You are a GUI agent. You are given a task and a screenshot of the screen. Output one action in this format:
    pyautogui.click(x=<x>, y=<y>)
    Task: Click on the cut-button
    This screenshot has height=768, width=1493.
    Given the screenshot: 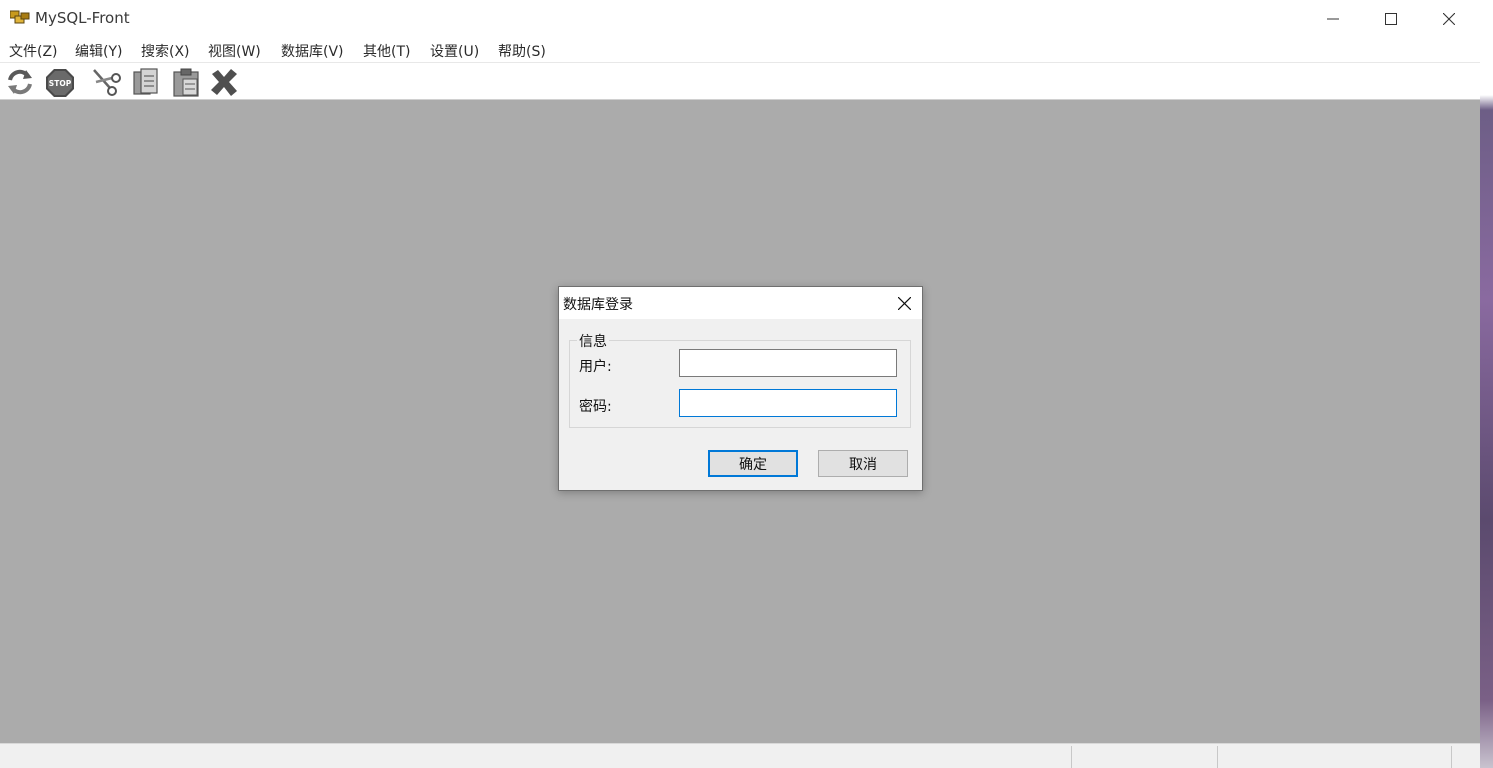 What is the action you would take?
    pyautogui.click(x=106, y=82)
    